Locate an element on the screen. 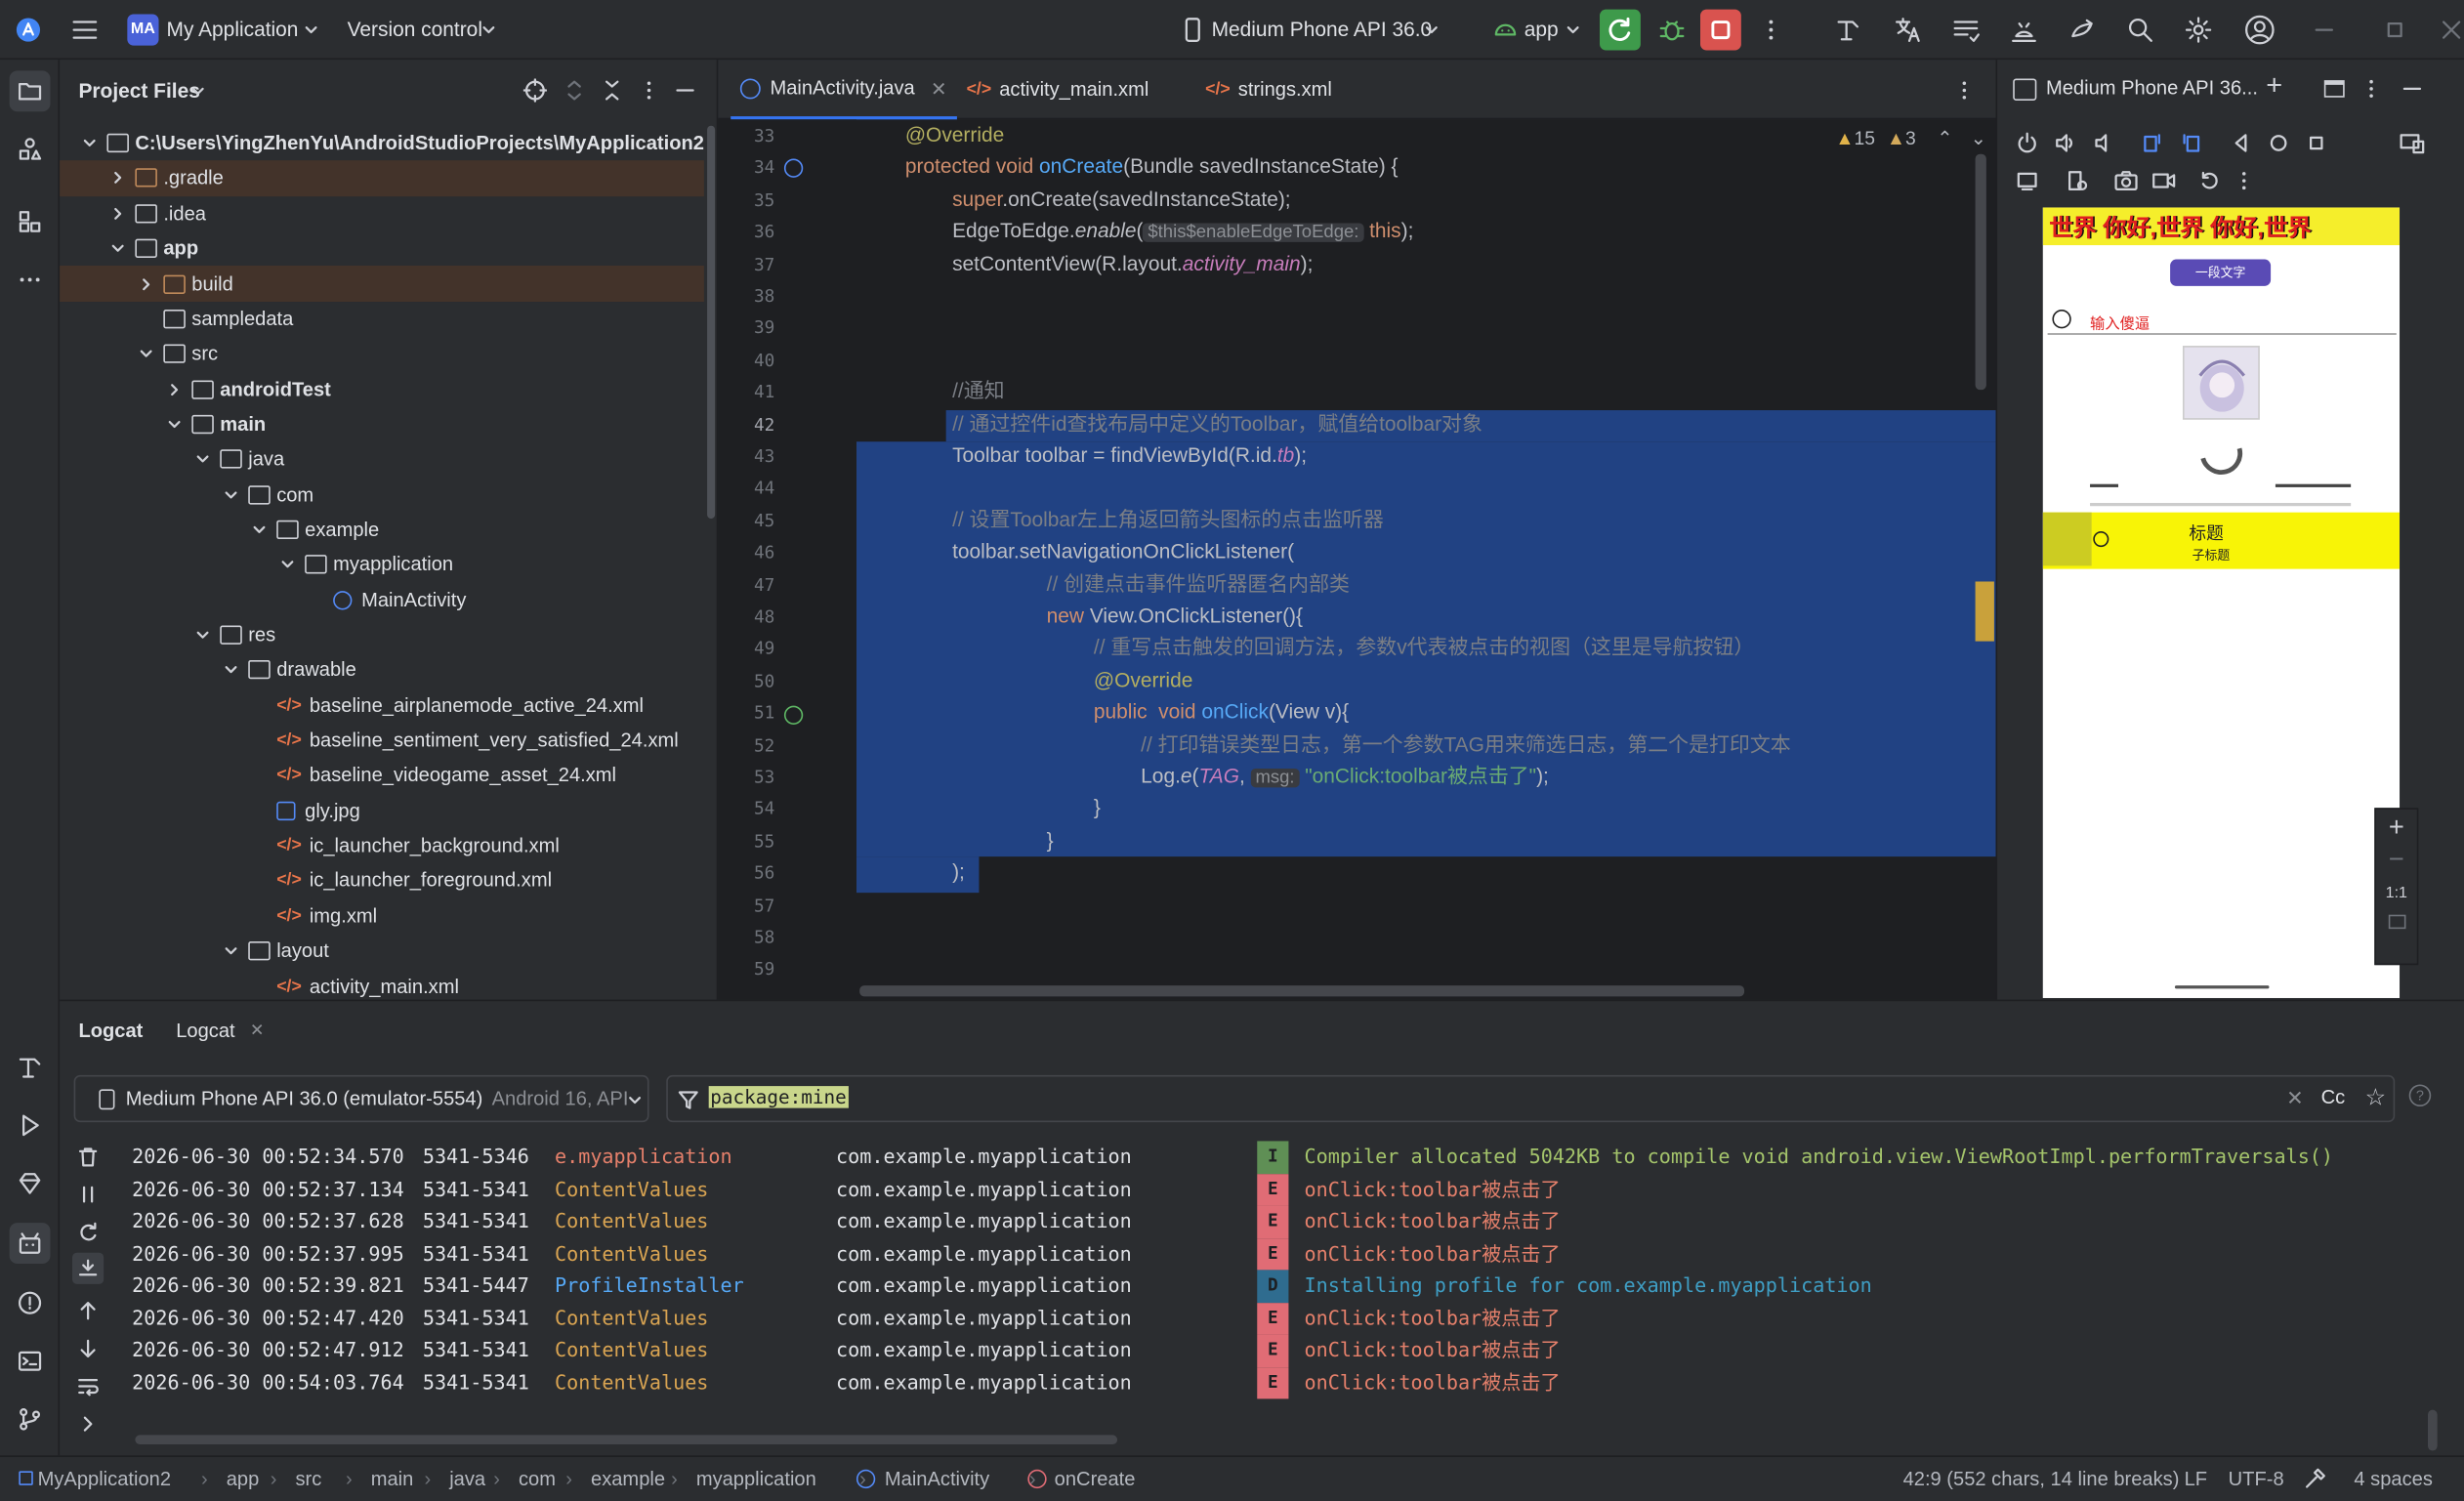 Image resolution: width=2464 pixels, height=1501 pixels. pause-icon is located at coordinates (89, 1195).